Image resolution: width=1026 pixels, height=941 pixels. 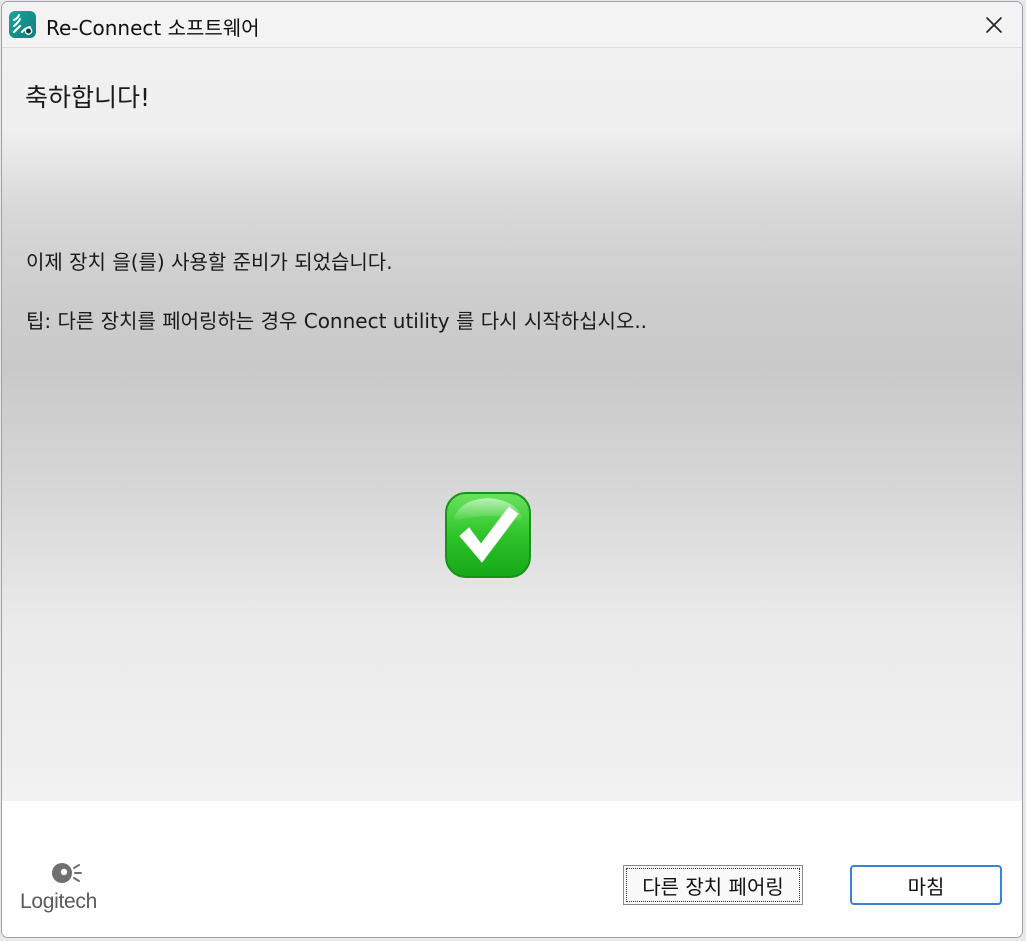 I want to click on window-title: Re-Connect 소프트웨어, so click(x=153, y=28).